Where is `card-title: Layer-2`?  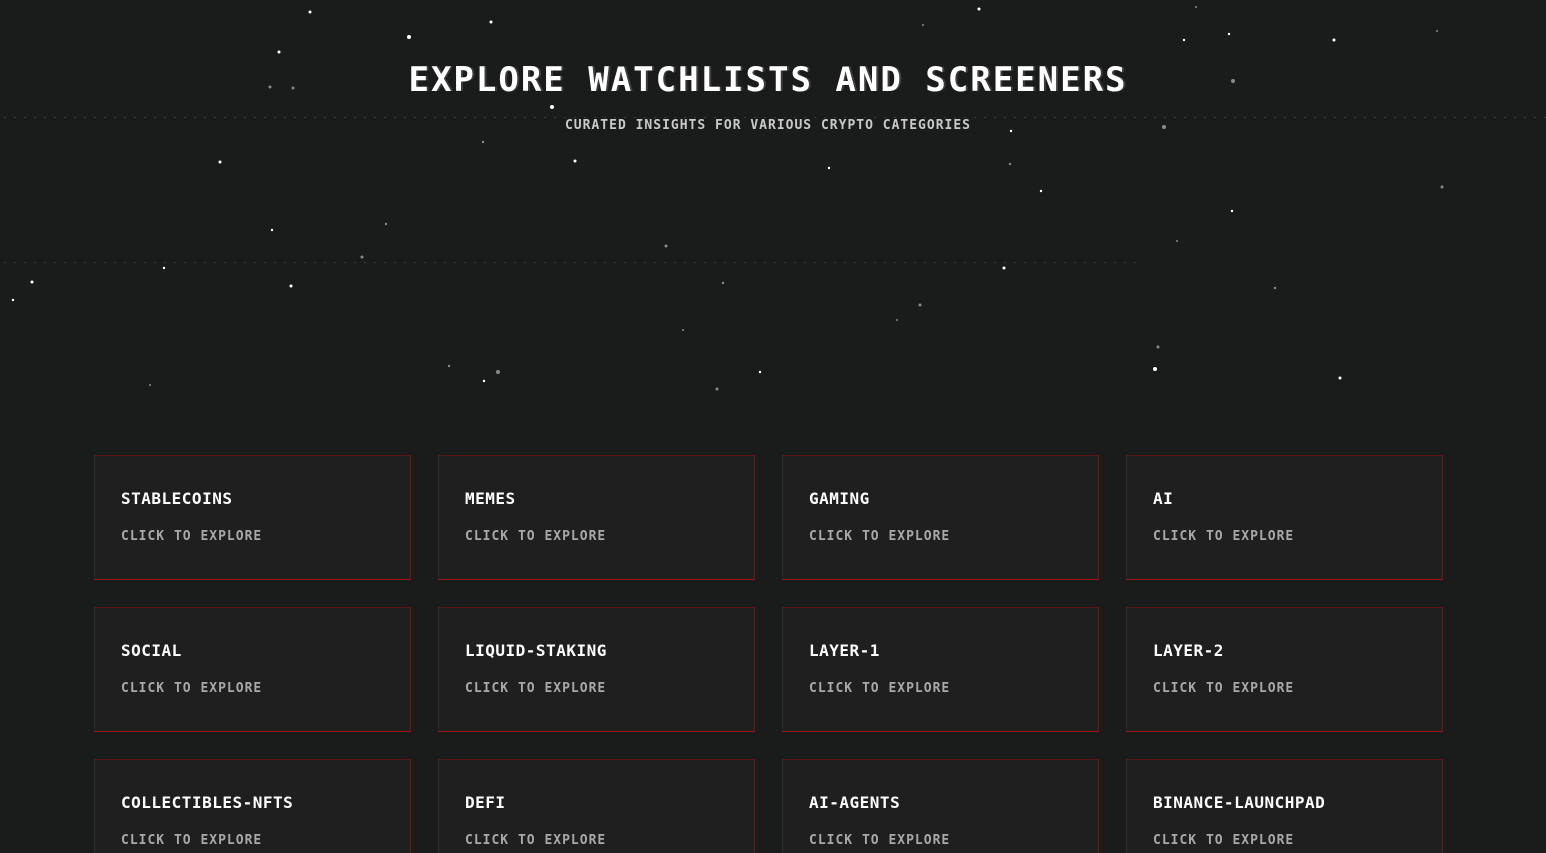
card-title: Layer-2 is located at coordinates (1188, 650).